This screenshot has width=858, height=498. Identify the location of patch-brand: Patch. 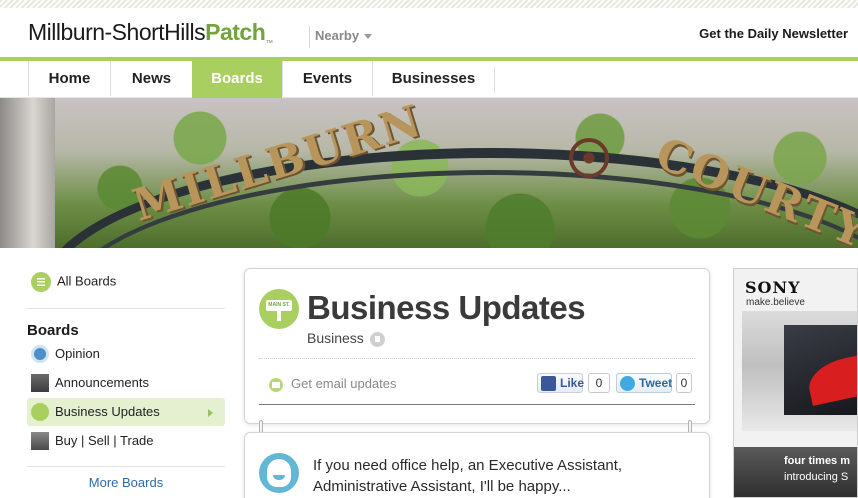
(235, 32).